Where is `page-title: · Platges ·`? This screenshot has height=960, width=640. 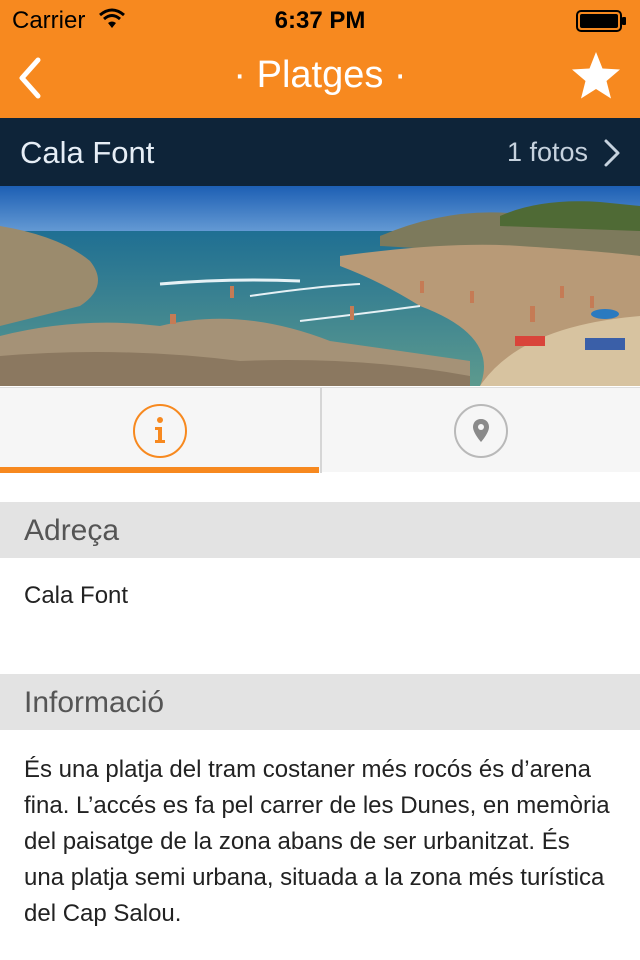 page-title: · Platges · is located at coordinates (320, 75).